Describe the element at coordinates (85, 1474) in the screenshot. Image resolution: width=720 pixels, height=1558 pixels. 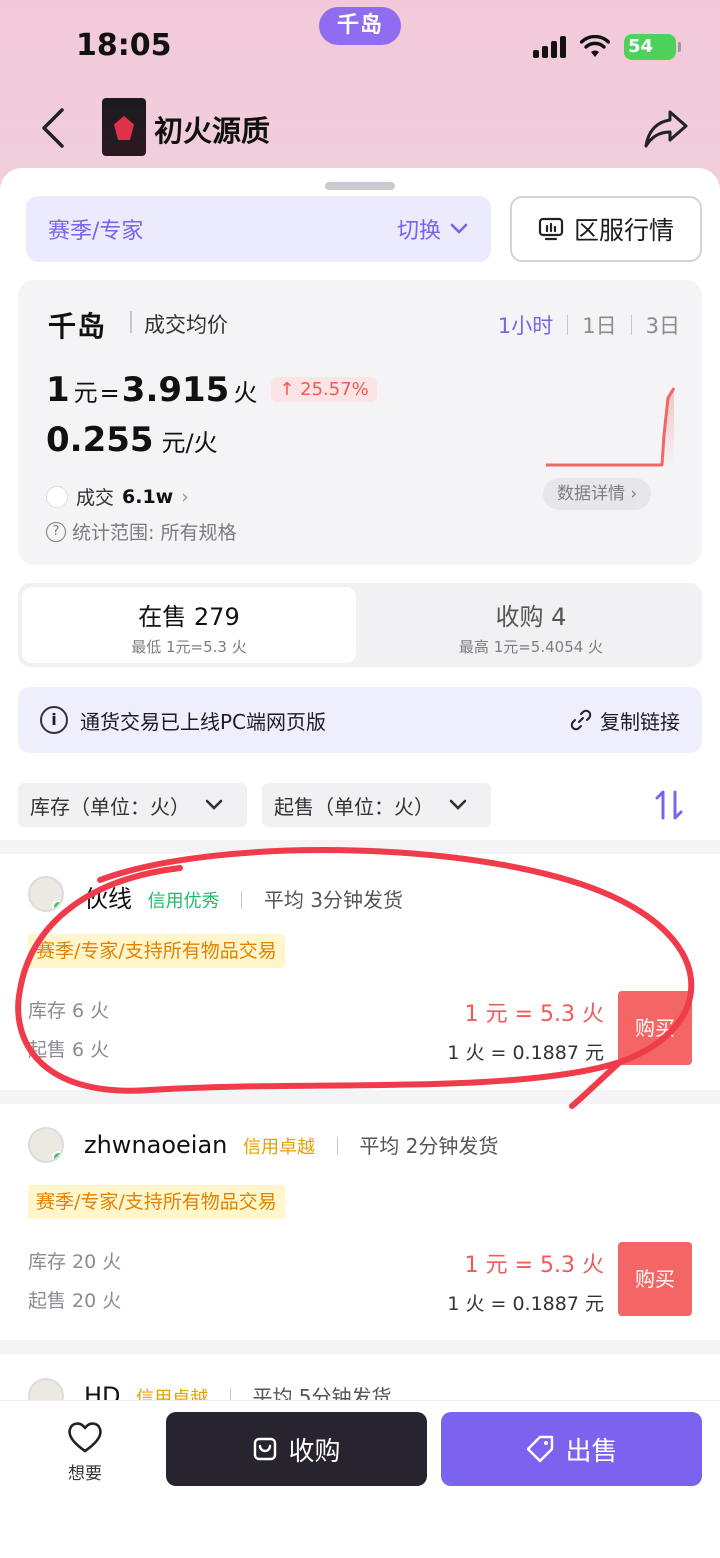
I see `want-label: 想要` at that location.